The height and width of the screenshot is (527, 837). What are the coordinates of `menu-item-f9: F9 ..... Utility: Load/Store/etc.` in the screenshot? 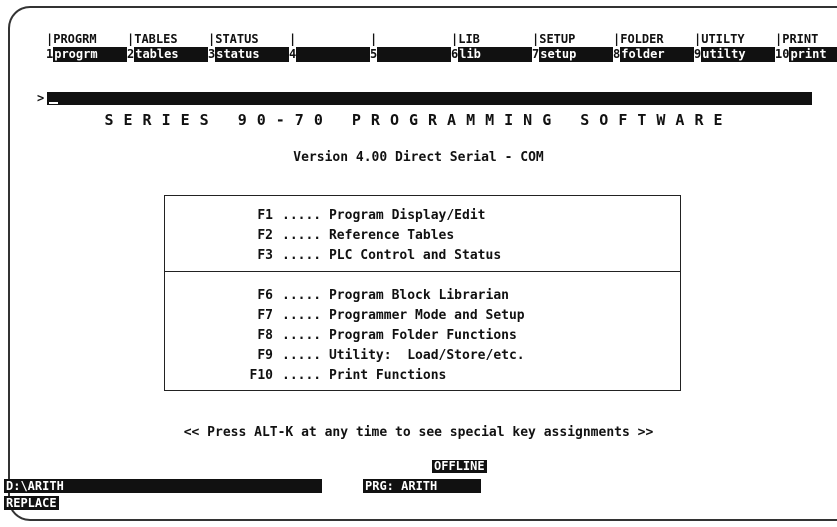 It's located at (345, 356).